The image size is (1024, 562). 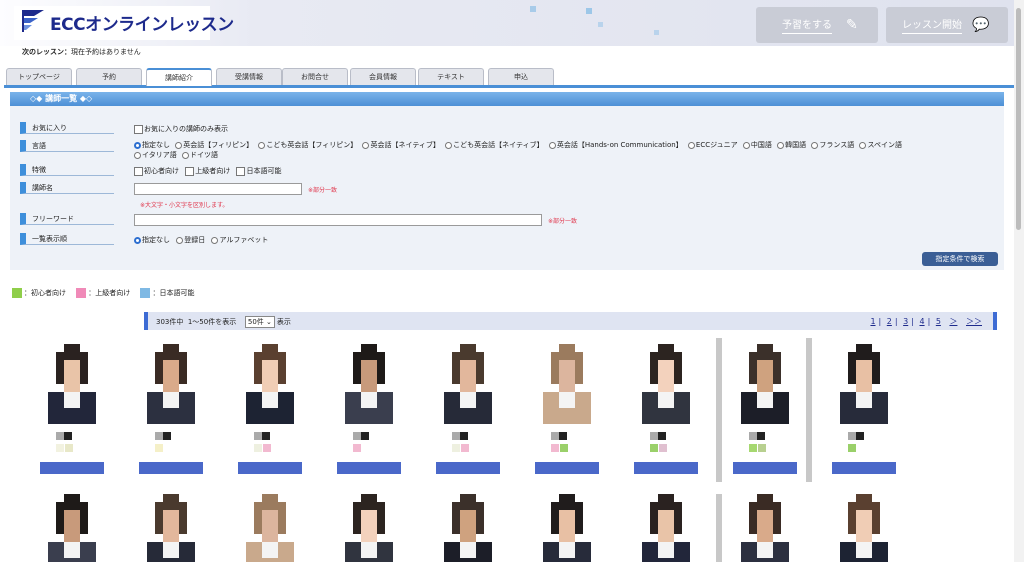 What do you see at coordinates (1018, 119) in the screenshot?
I see `scrollbar-thumb` at bounding box center [1018, 119].